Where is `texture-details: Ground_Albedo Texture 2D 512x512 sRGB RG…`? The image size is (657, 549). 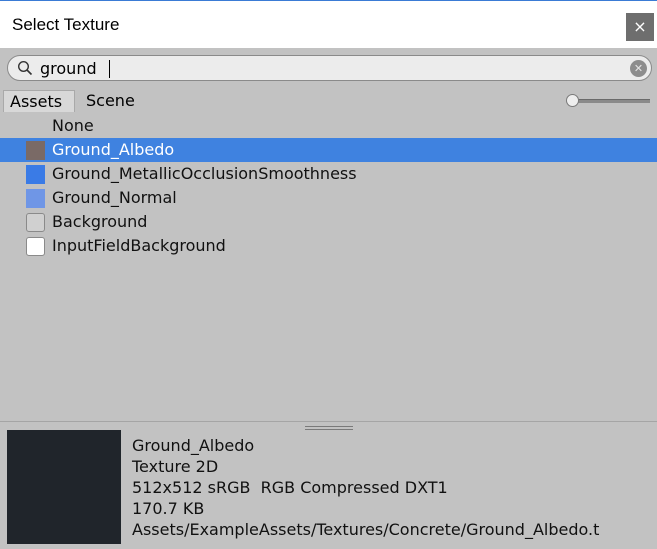
texture-details: Ground_Albedo Texture 2D 512x512 sRGB RG… is located at coordinates (365, 487).